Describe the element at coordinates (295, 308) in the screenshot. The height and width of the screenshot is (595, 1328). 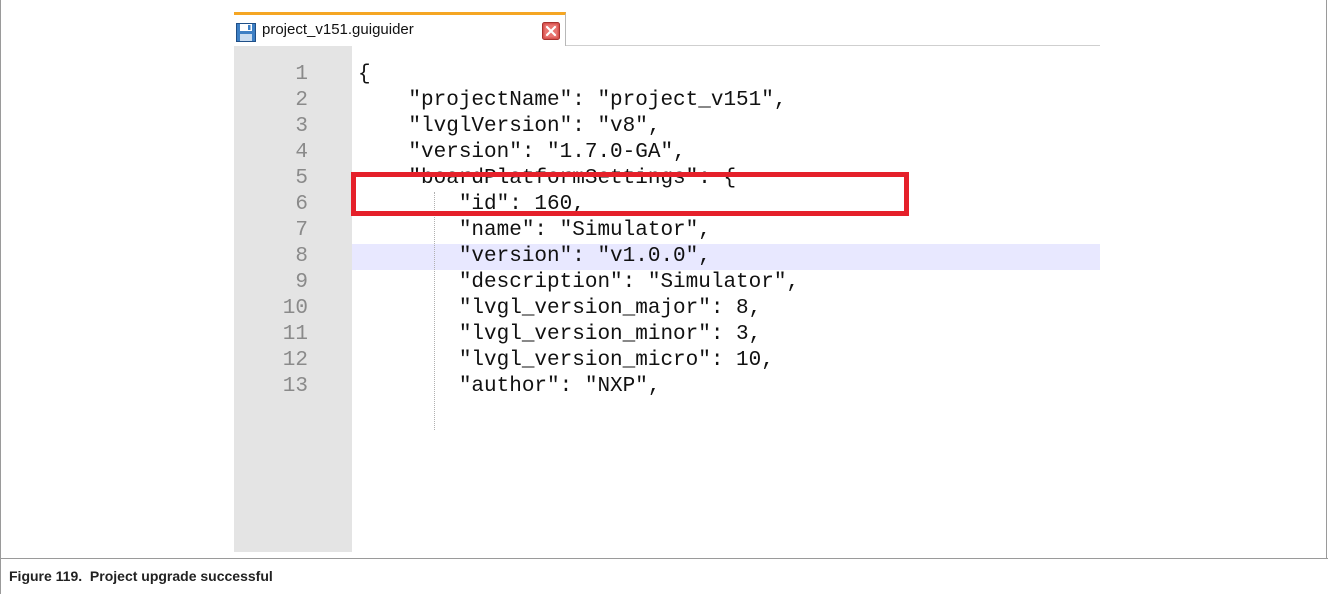
I see `line-number: 10` at that location.